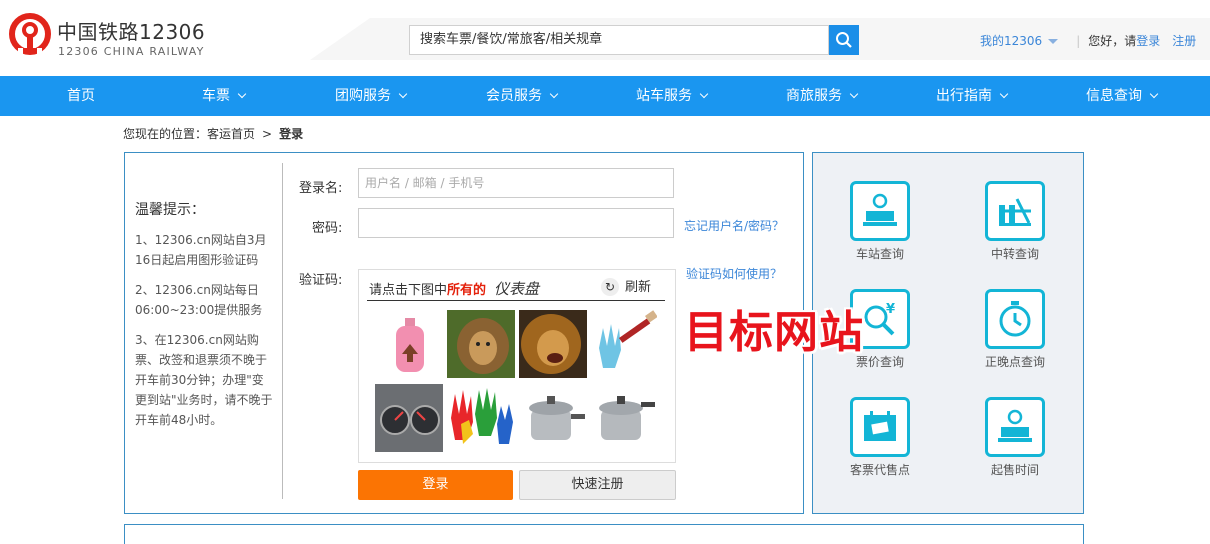  What do you see at coordinates (517, 289) in the screenshot?
I see `captcha-target-word: 仪表盘` at bounding box center [517, 289].